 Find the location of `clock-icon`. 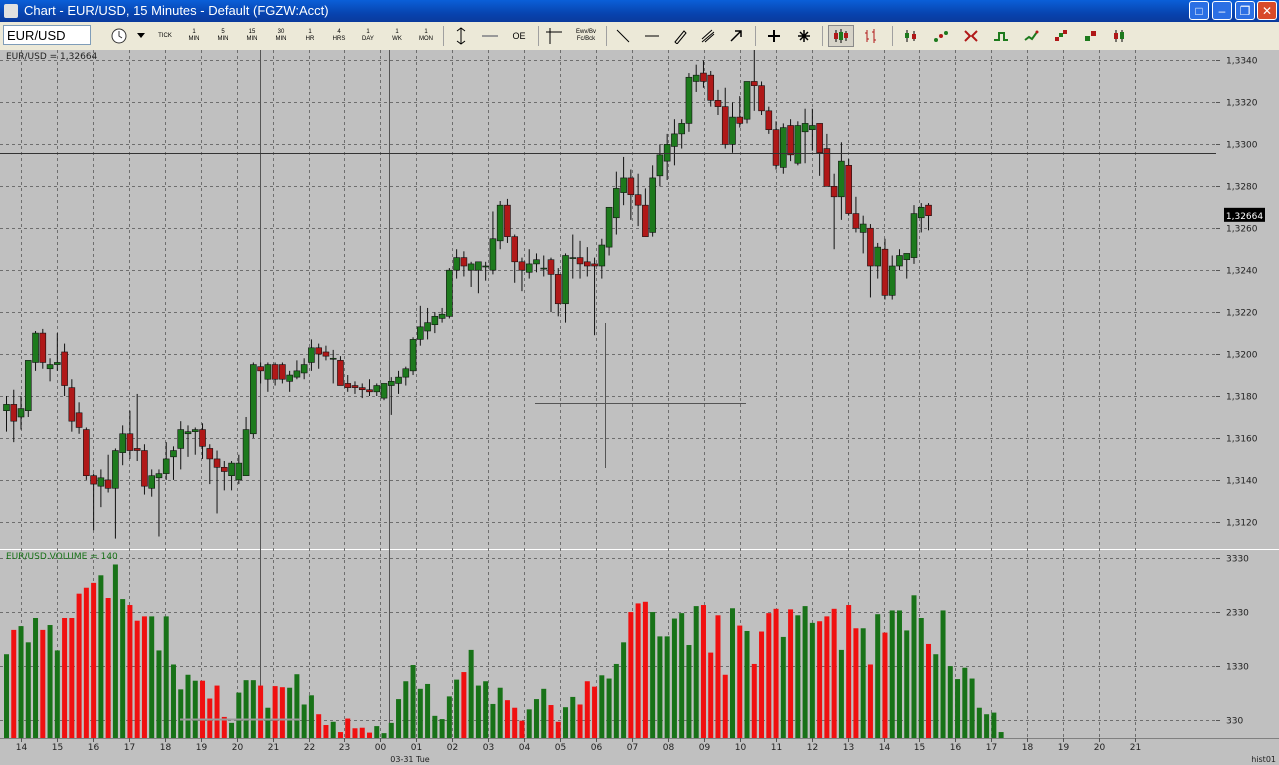

clock-icon is located at coordinates (119, 36).